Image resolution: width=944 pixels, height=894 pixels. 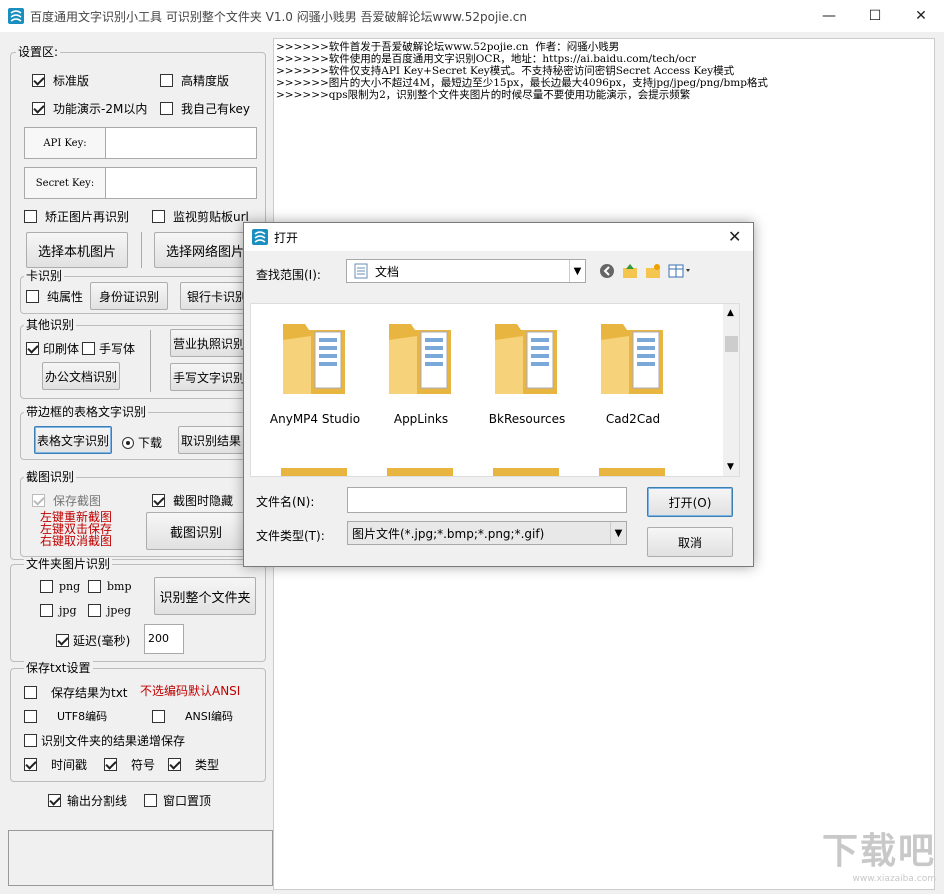 I want to click on symbol-checkbox, so click(x=110, y=764).